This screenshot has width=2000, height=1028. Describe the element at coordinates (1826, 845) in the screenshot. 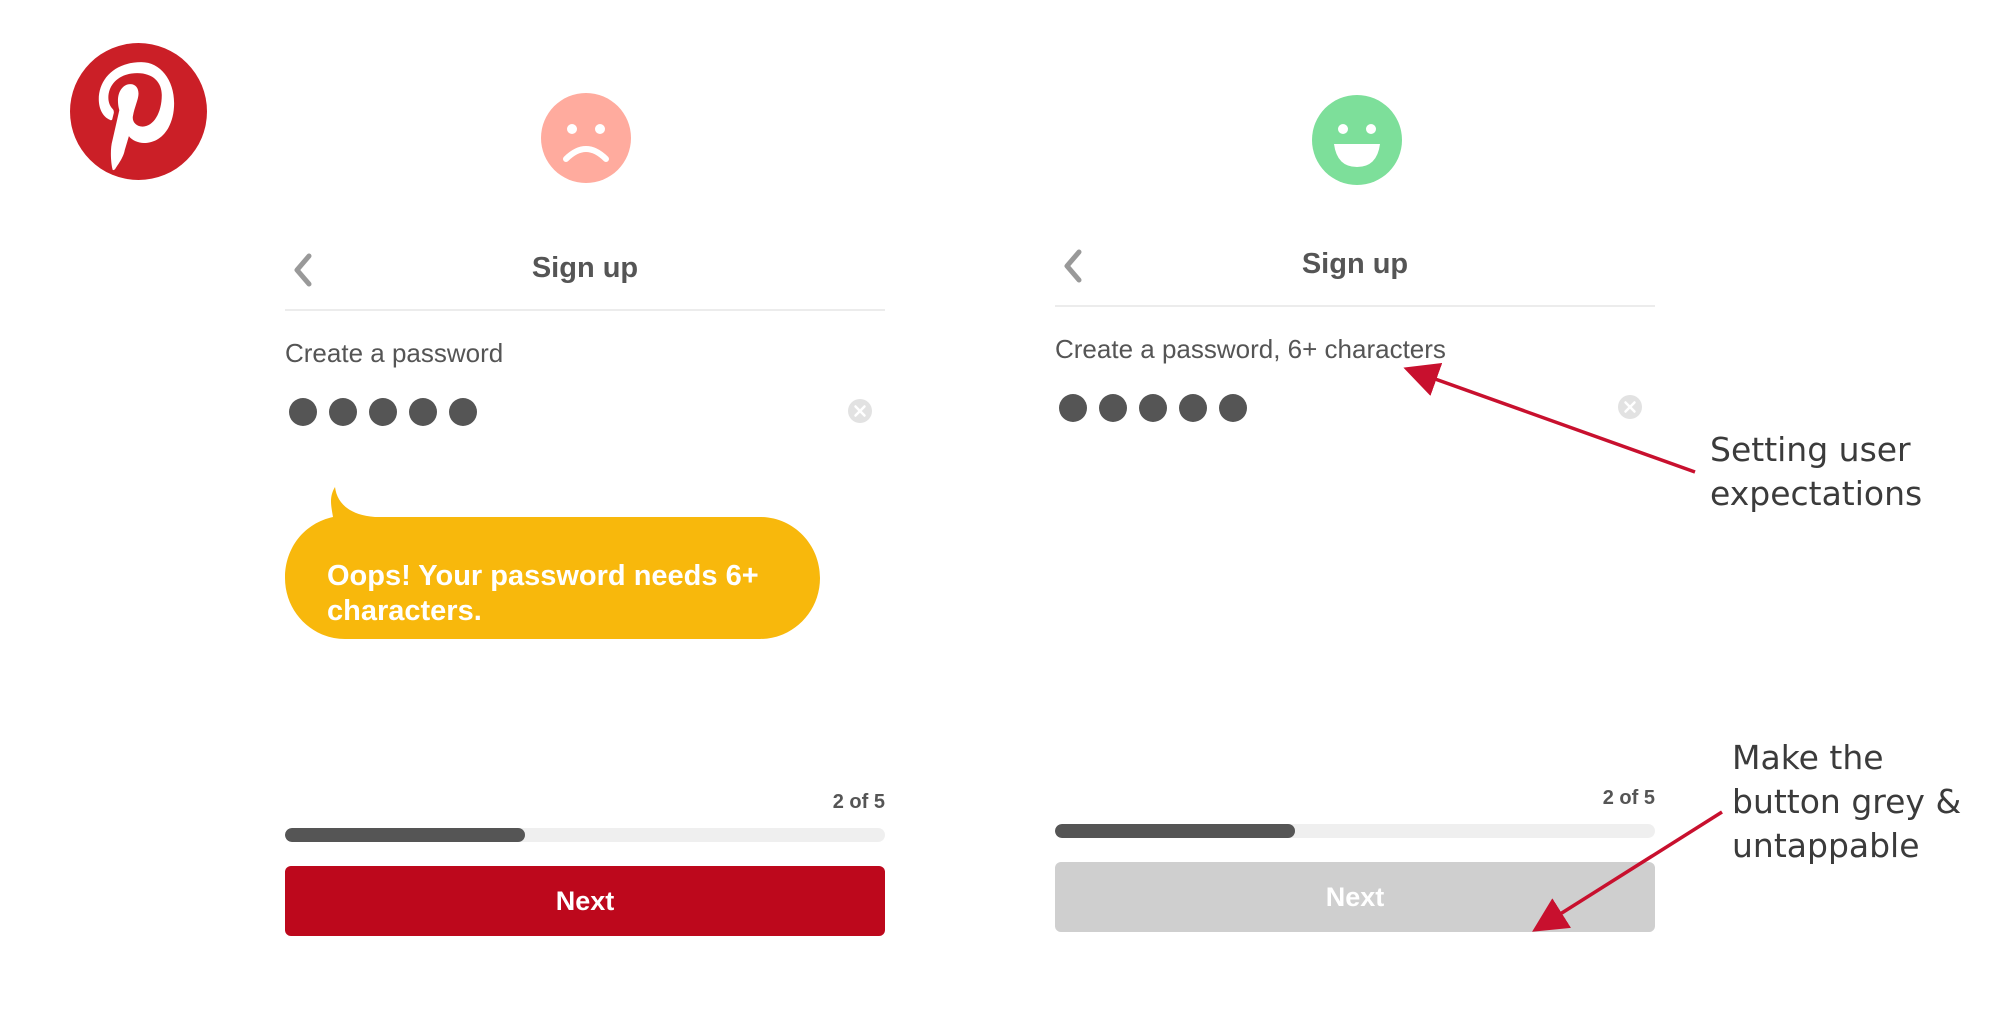

I see `annotation-line: untappable` at that location.